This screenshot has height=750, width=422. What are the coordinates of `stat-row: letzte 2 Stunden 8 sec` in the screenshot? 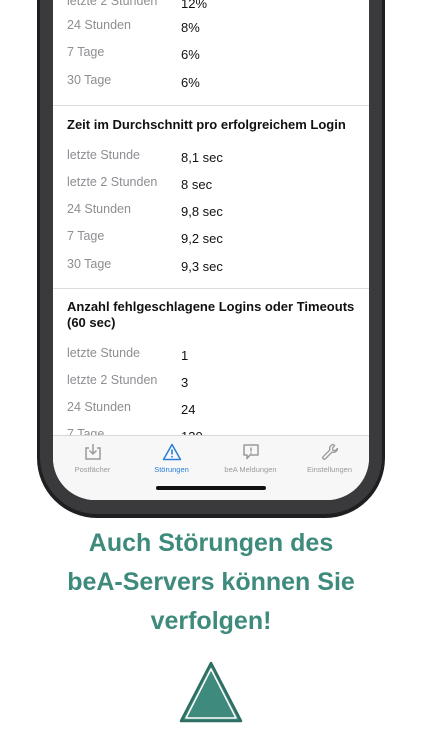 It's located at (212, 185).